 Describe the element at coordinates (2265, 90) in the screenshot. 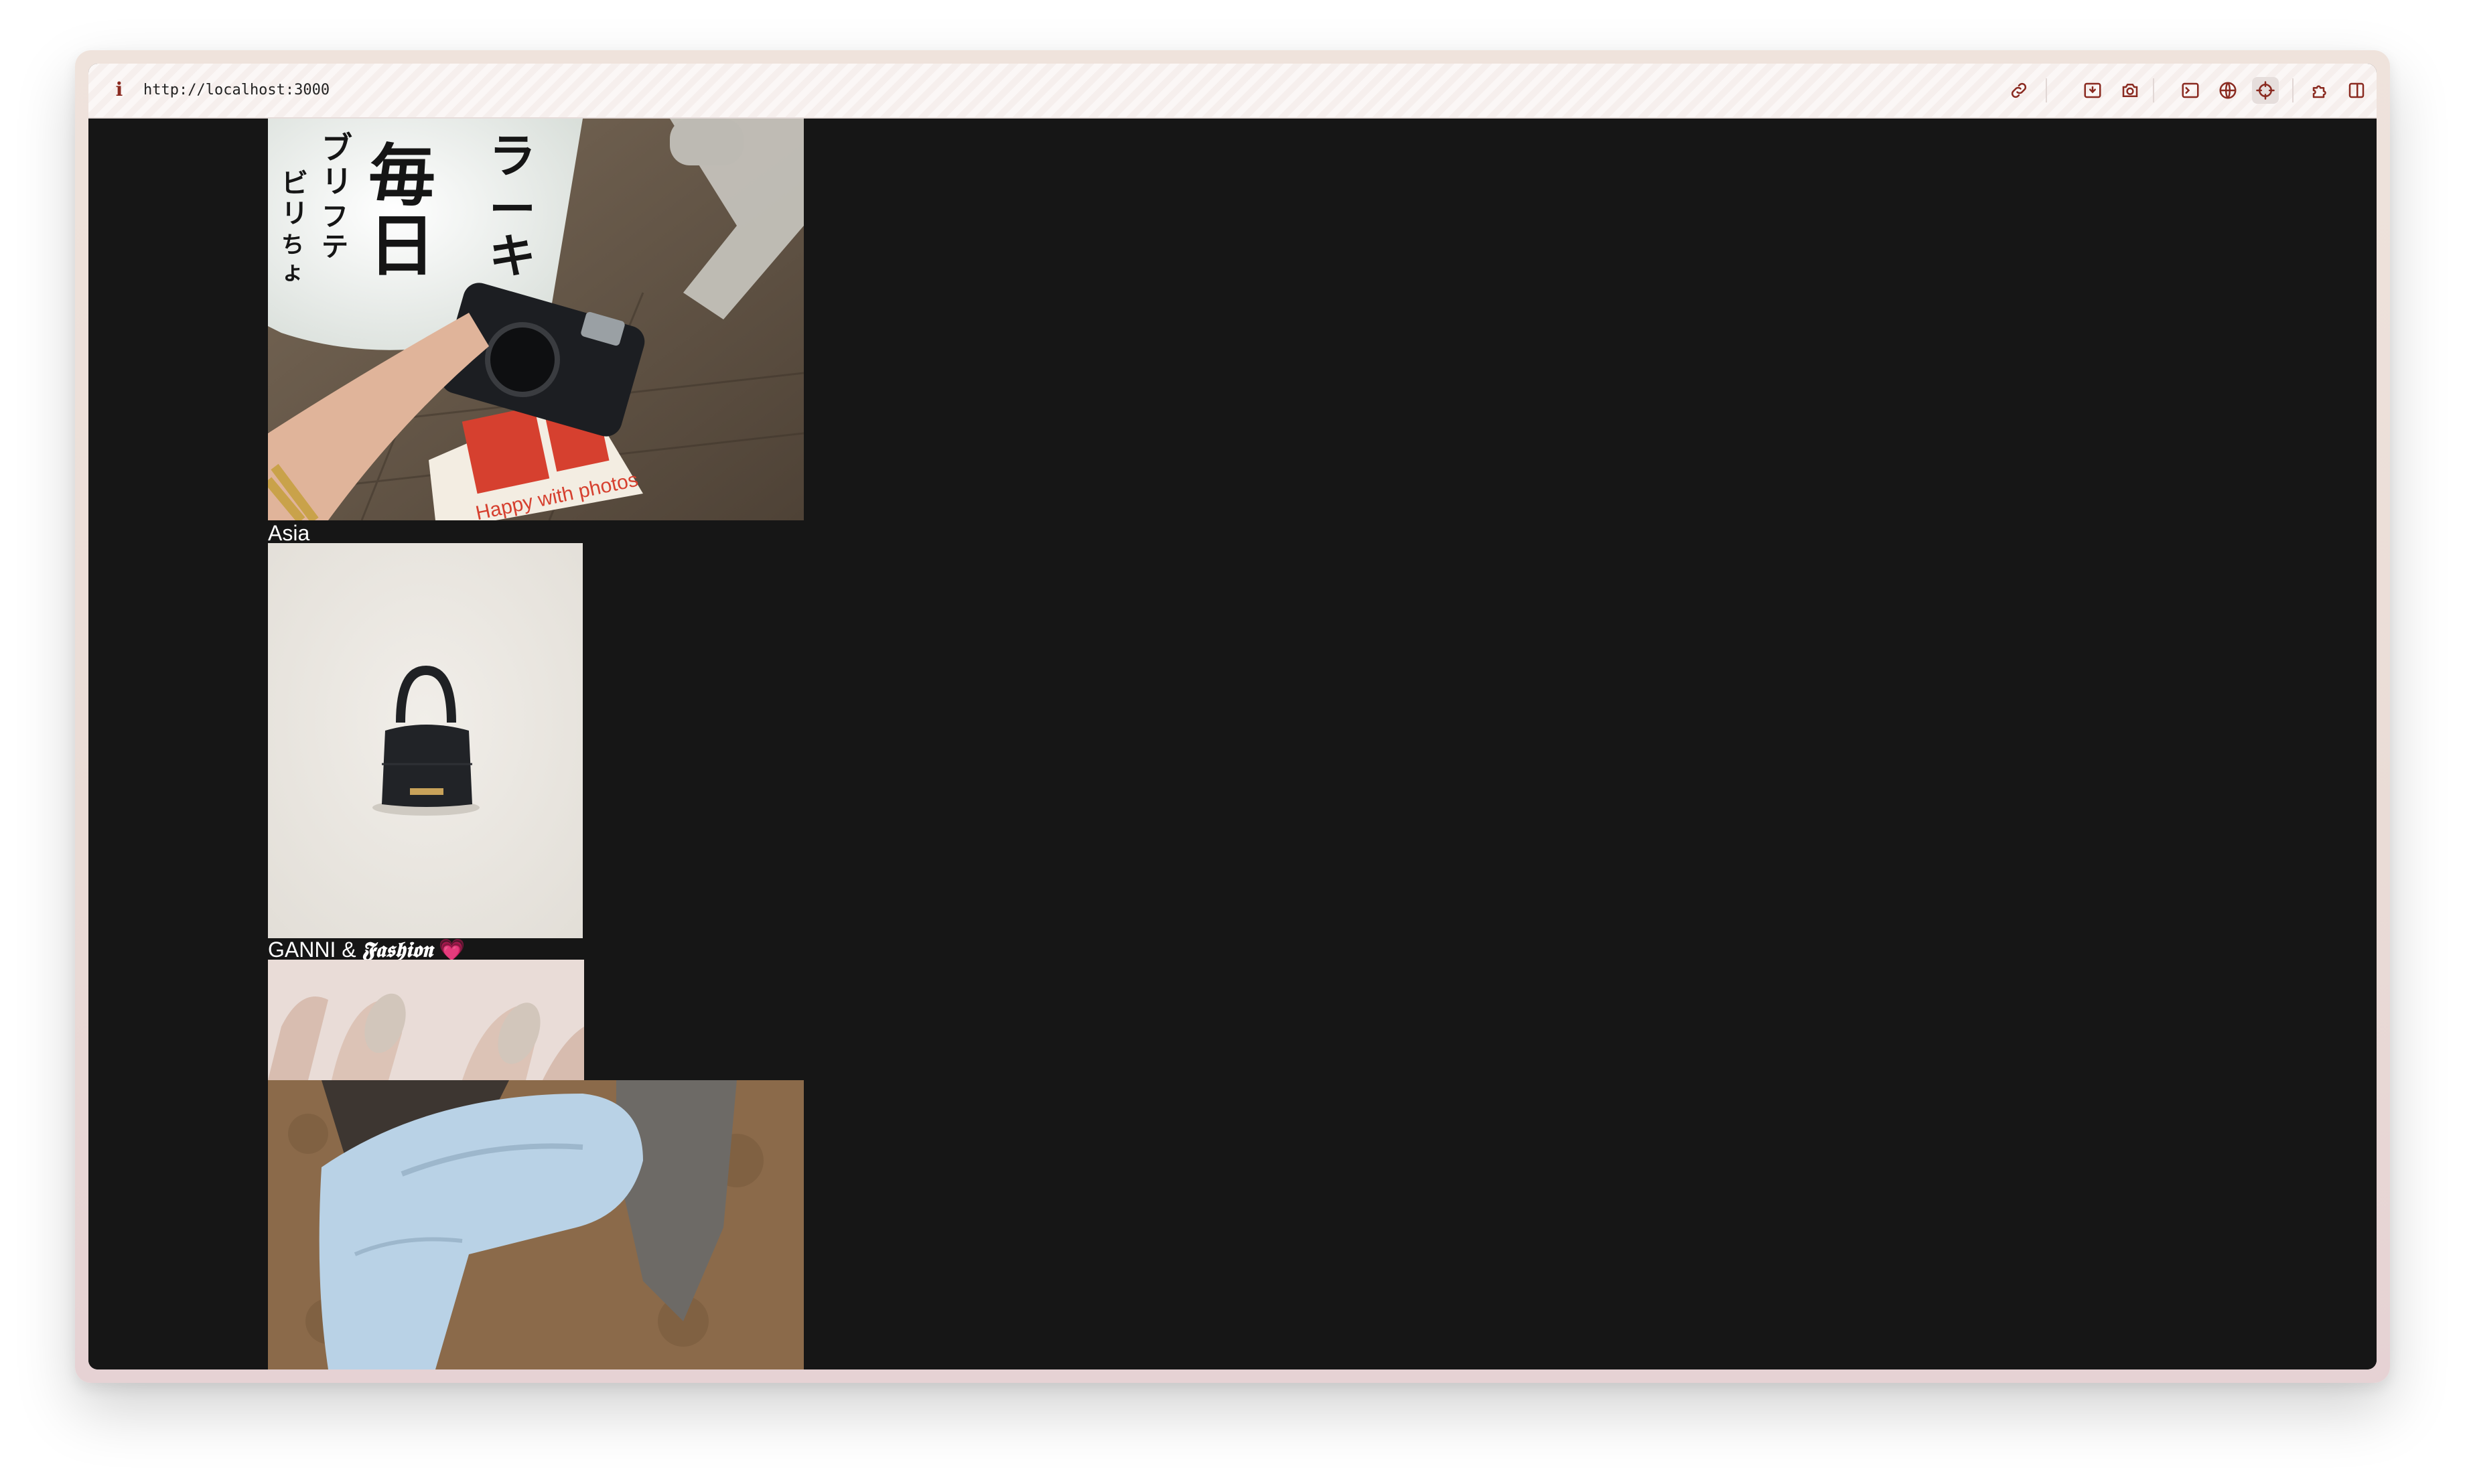

I see `crosshair-icon` at that location.